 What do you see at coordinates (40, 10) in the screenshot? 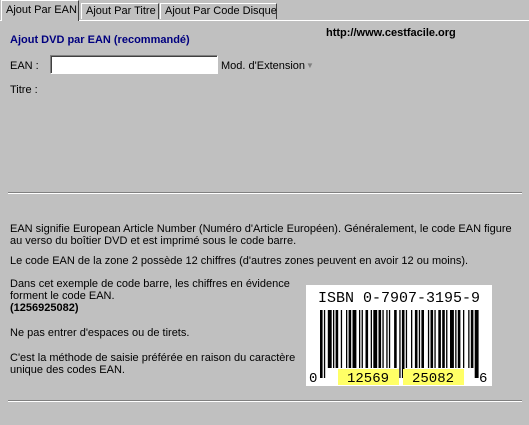
I see `tab-ajout-par-ean: Ajout Par EAN` at bounding box center [40, 10].